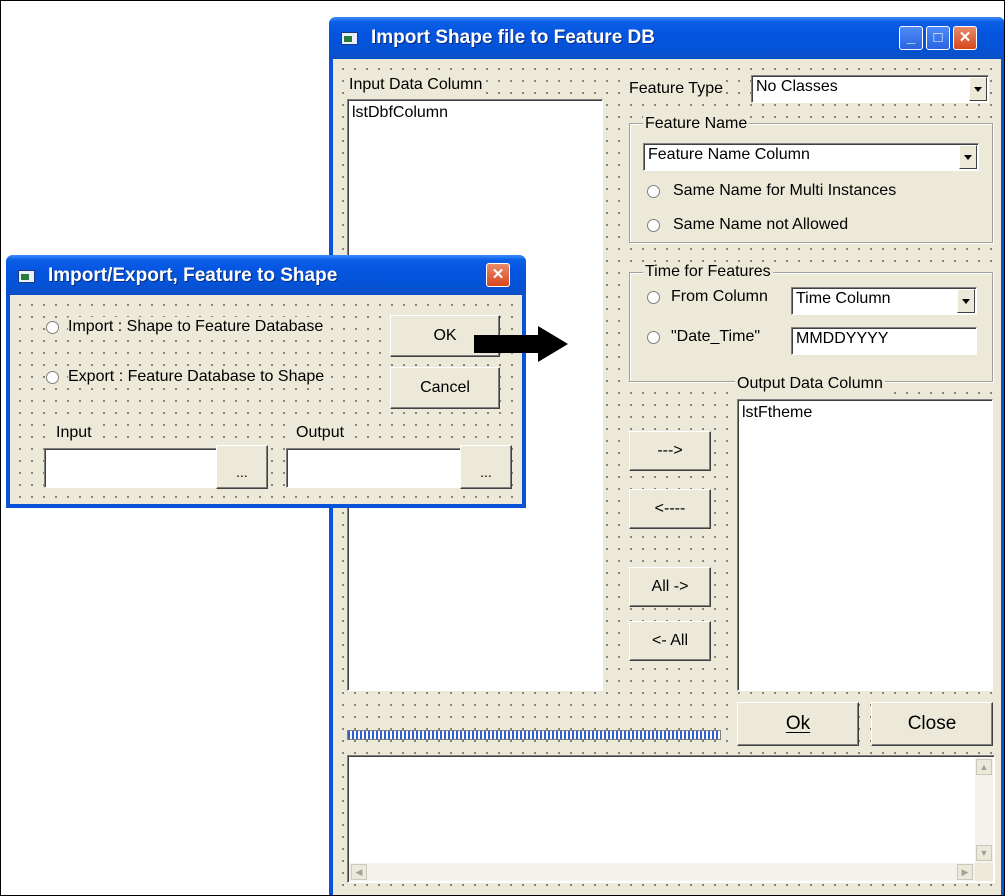  What do you see at coordinates (653, 191) in the screenshot?
I see `radio-same-name-multi` at bounding box center [653, 191].